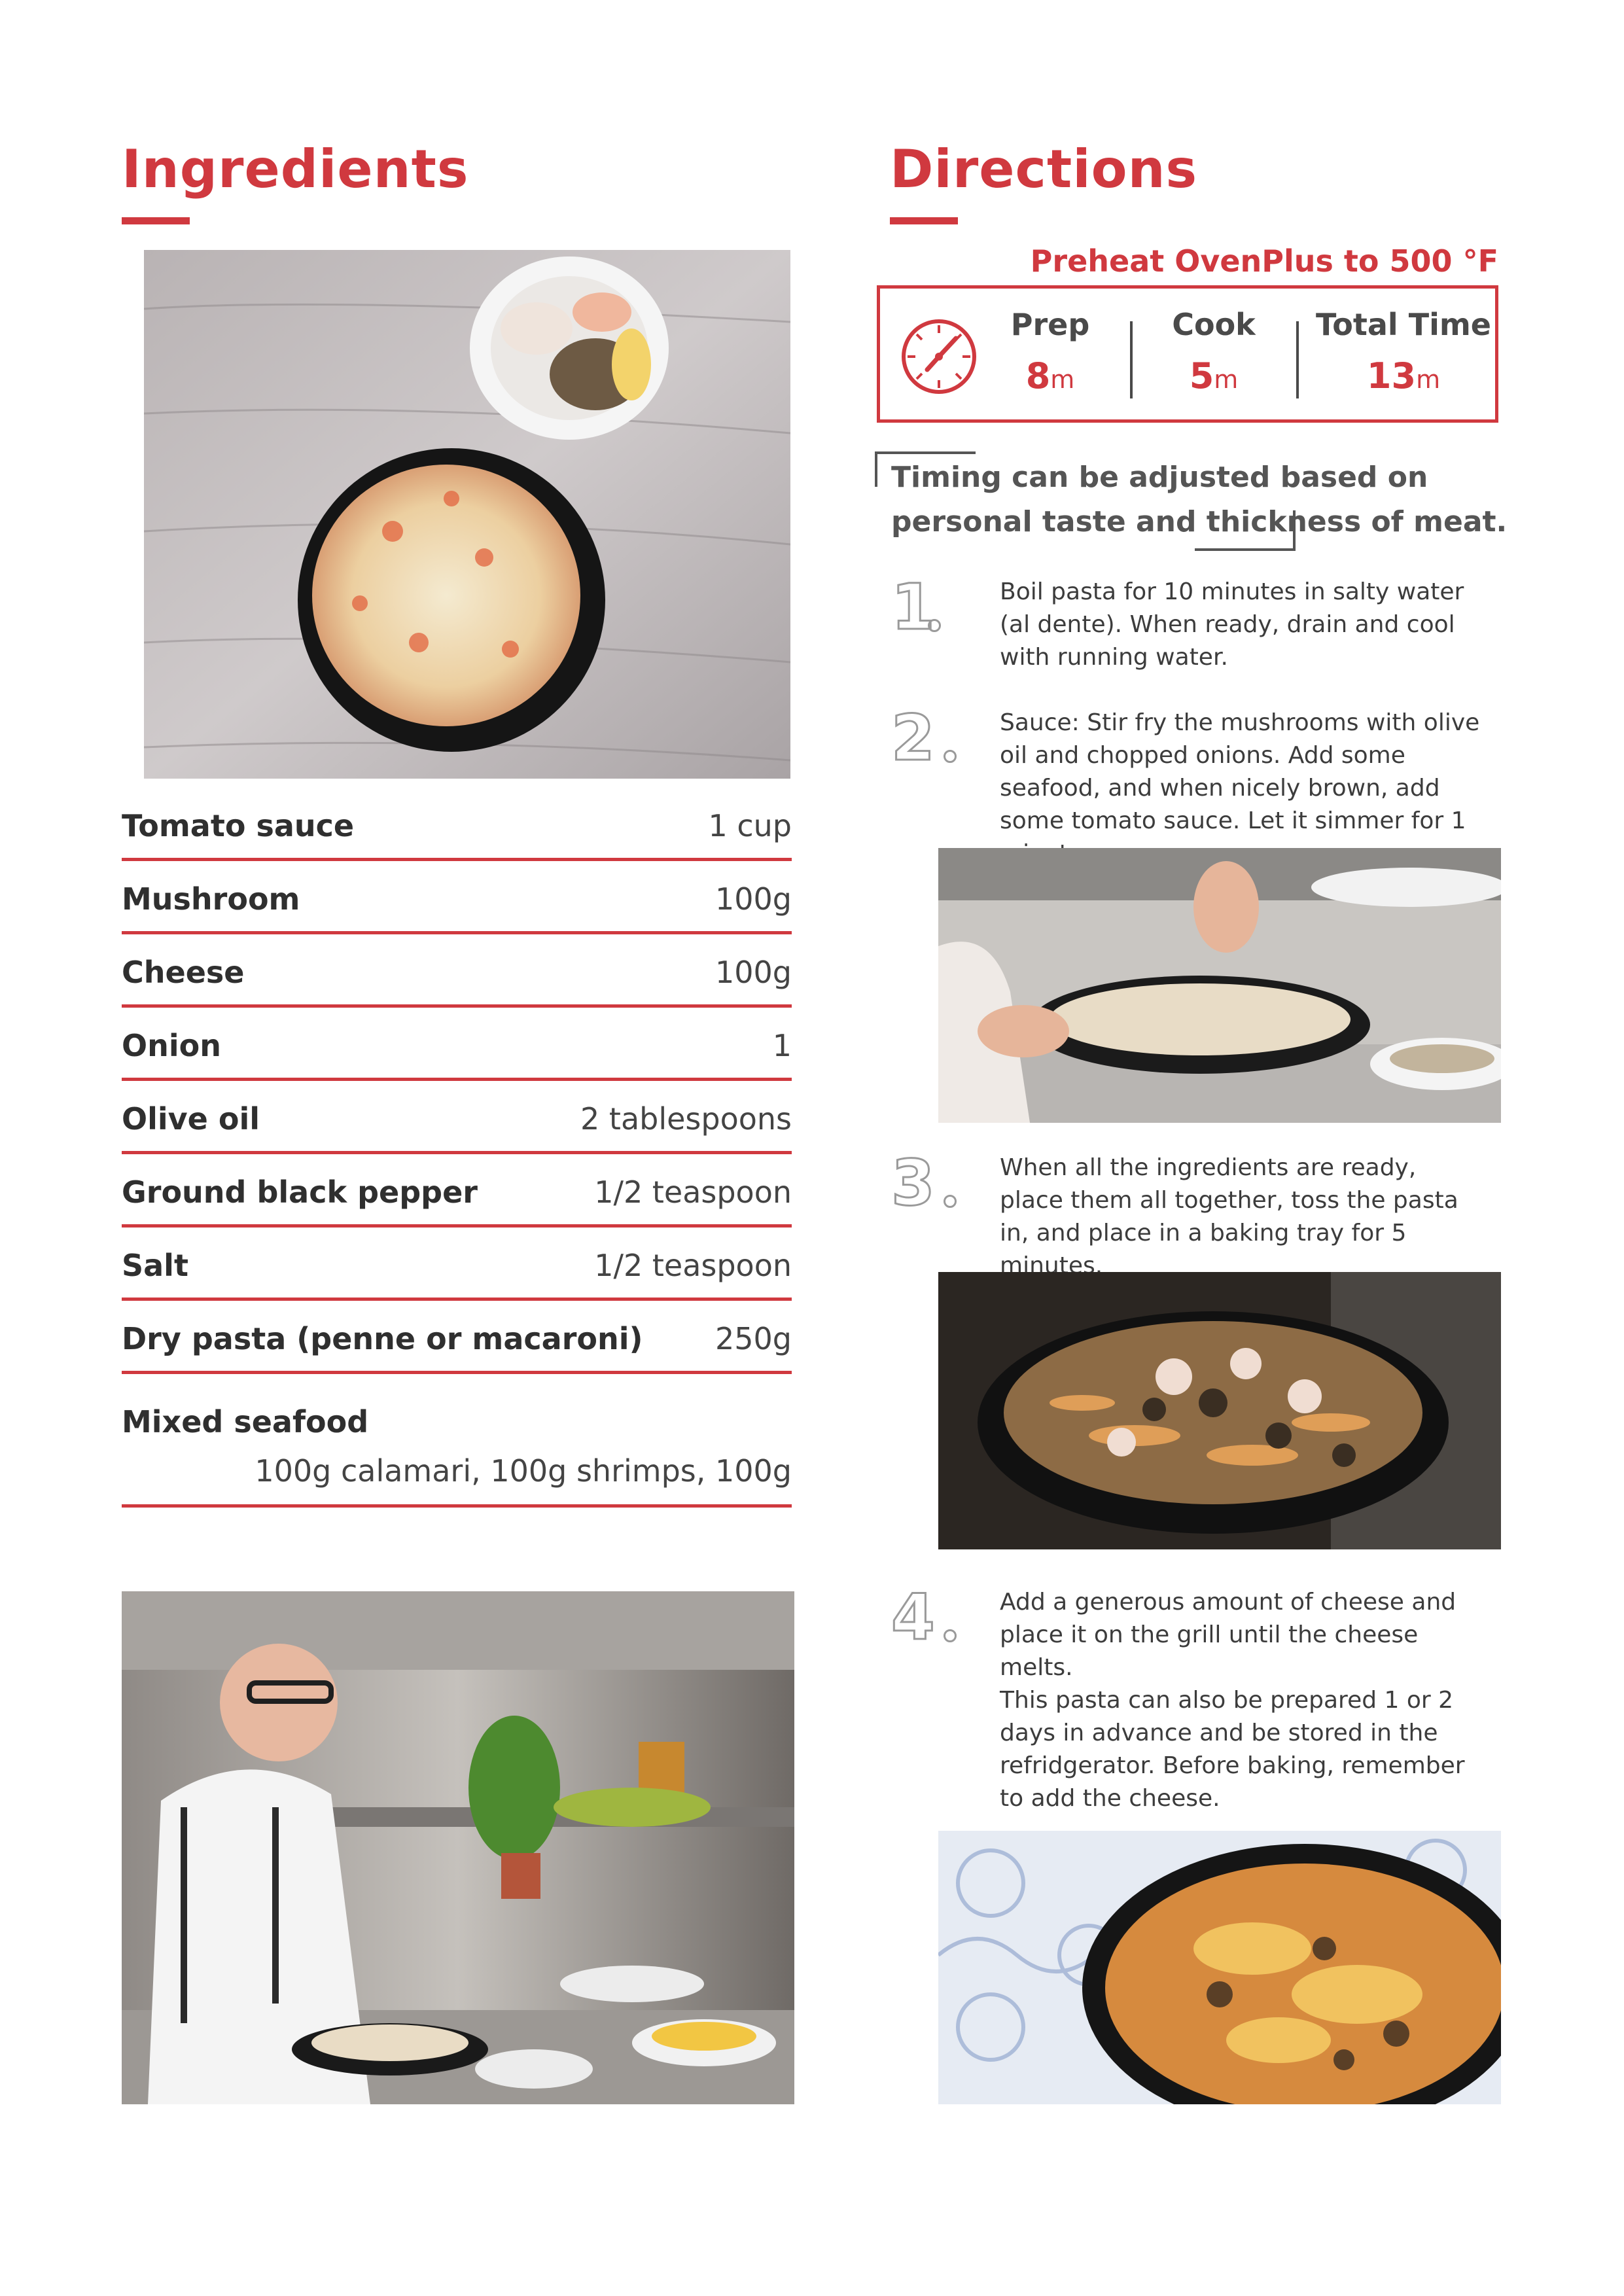 Image resolution: width=1624 pixels, height=2296 pixels. What do you see at coordinates (1050, 324) in the screenshot?
I see `prep-time-label: Prep` at bounding box center [1050, 324].